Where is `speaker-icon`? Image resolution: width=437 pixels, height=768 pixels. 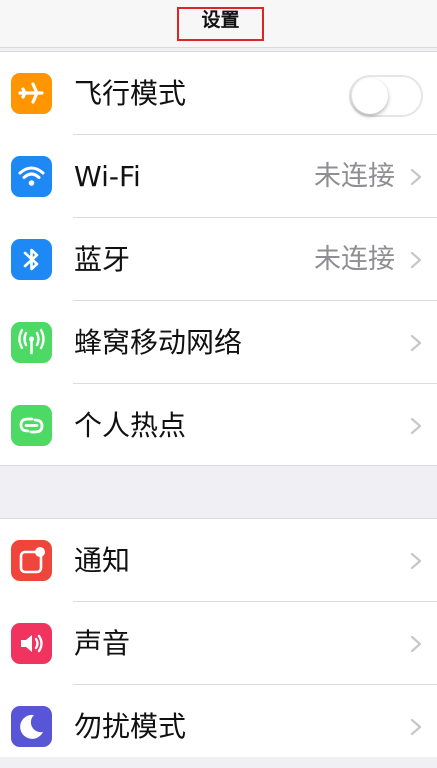
speaker-icon is located at coordinates (31, 643).